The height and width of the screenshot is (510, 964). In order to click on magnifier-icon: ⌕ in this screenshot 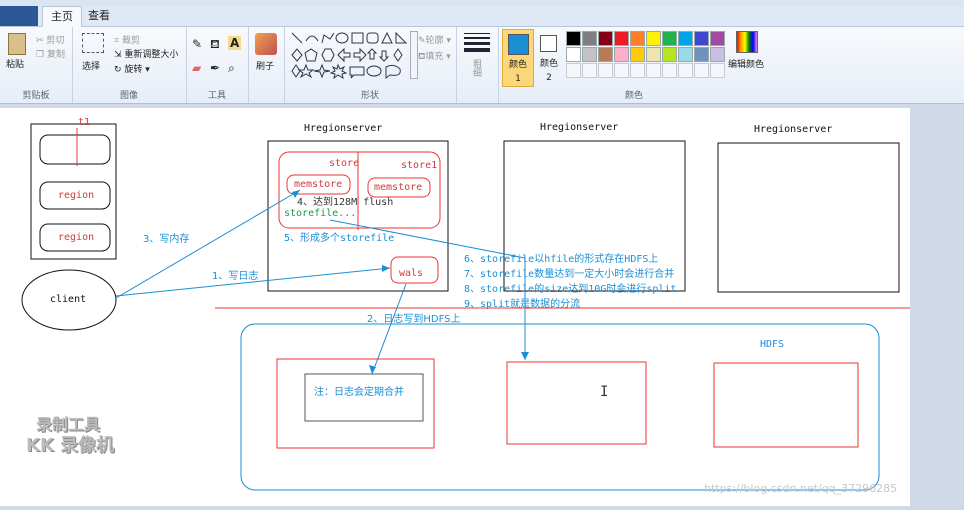, I will do `click(231, 68)`.